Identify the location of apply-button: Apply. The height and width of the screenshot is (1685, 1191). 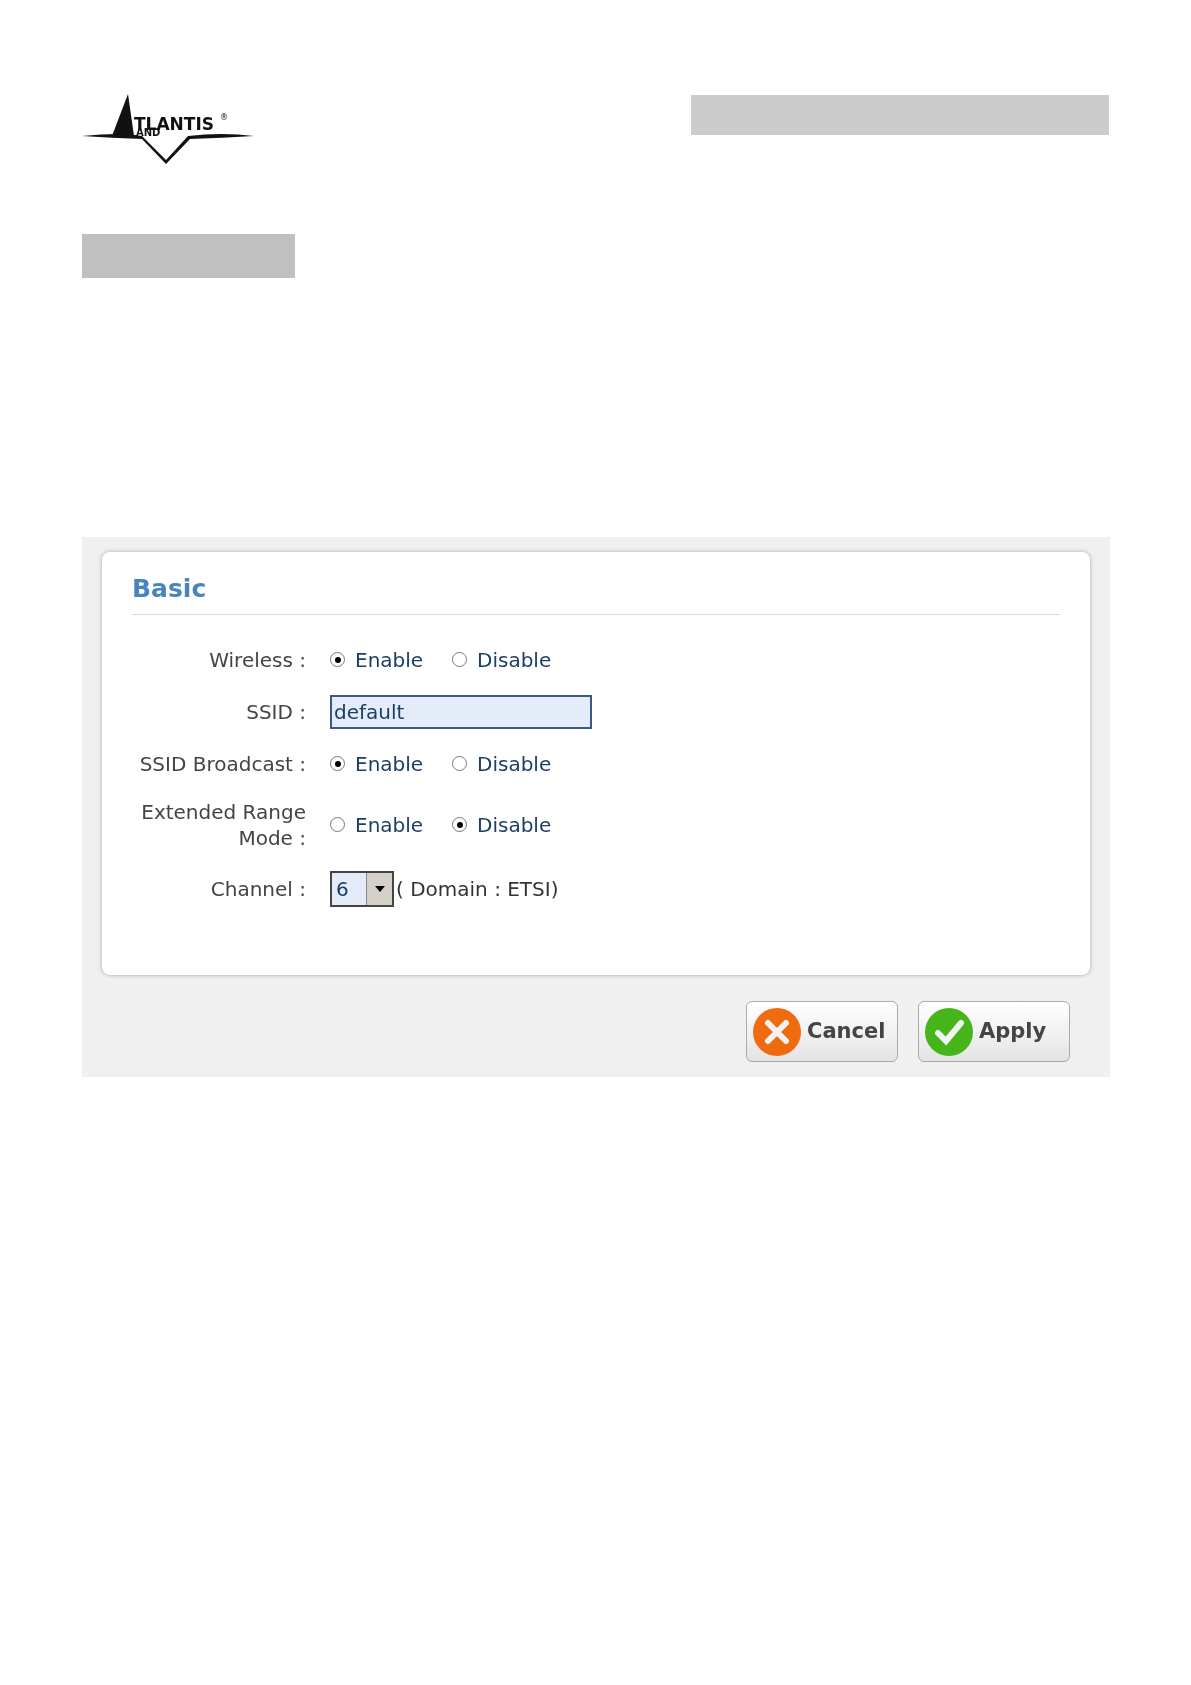
(994, 1031).